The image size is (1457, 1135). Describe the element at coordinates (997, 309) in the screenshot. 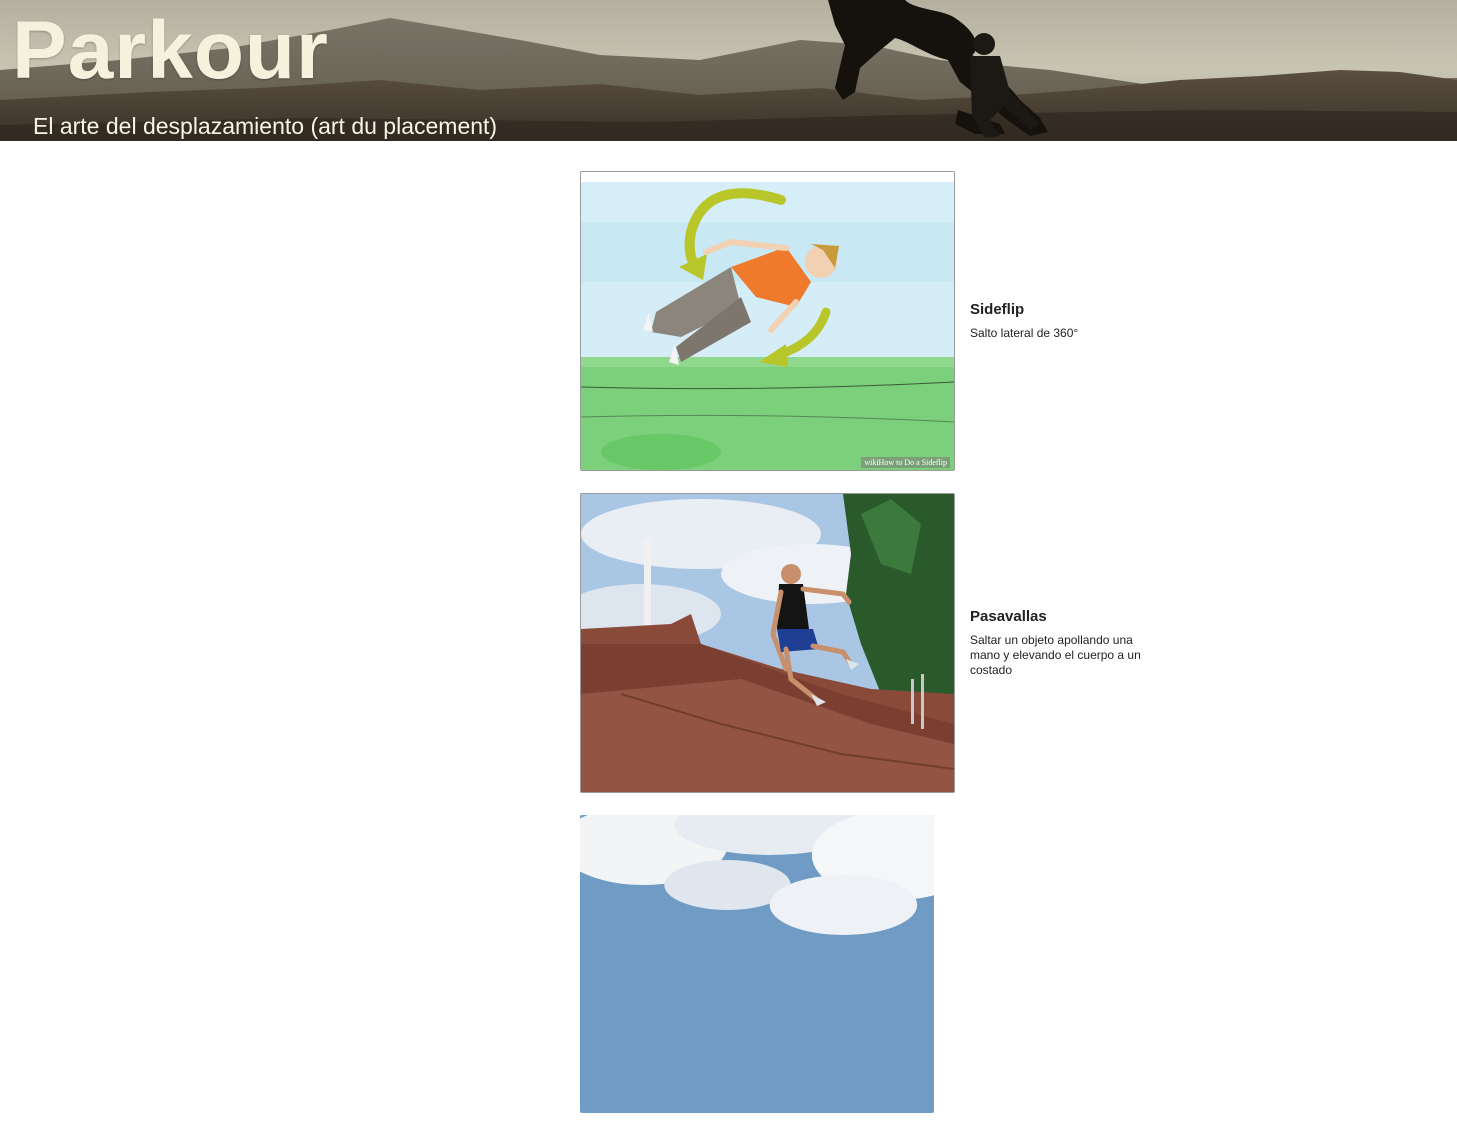

I see `move-name: Sideflip` at that location.